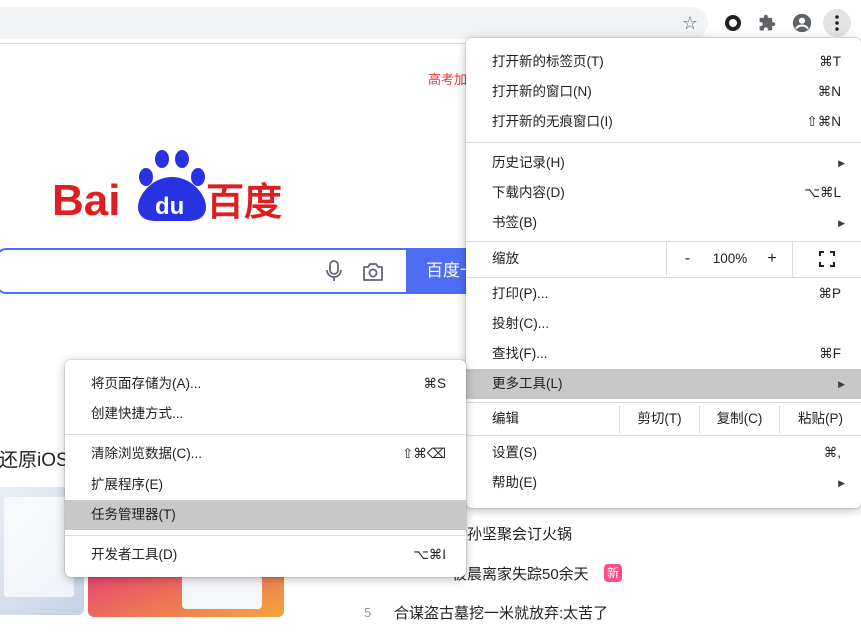  What do you see at coordinates (659, 419) in the screenshot?
I see `cut-button: 剪切(T)` at bounding box center [659, 419].